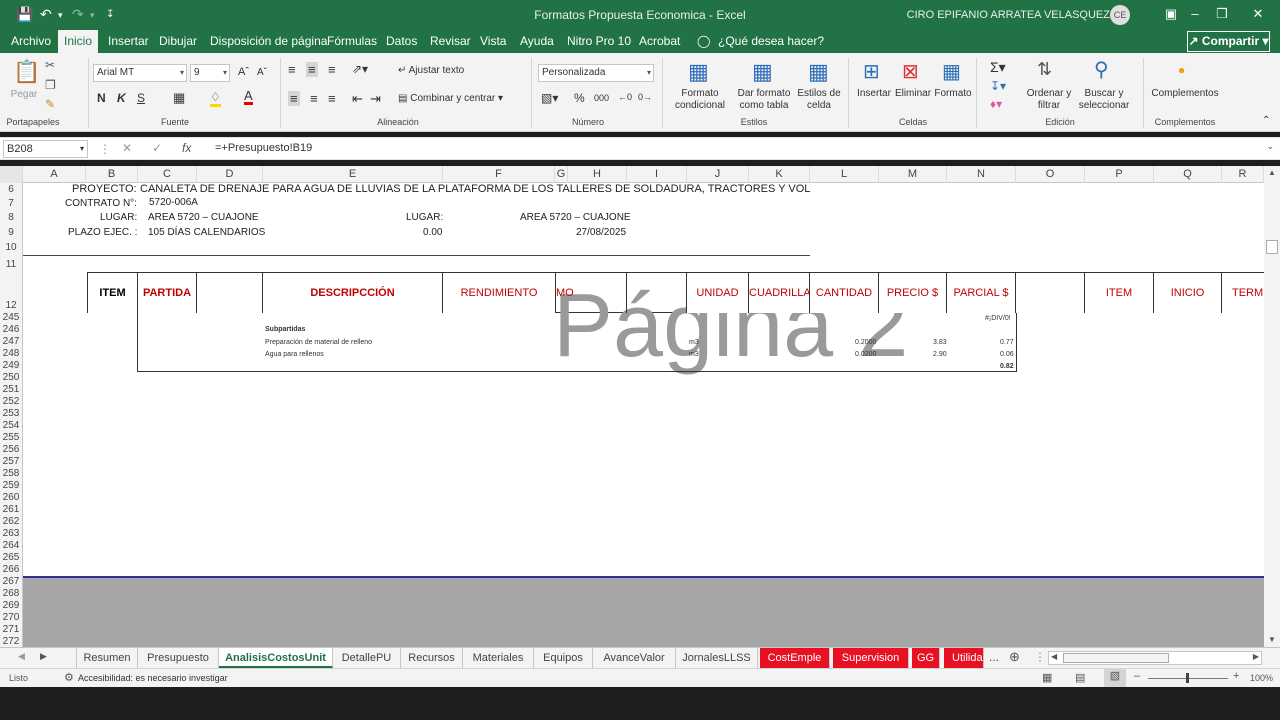  Describe the element at coordinates (11, 353) in the screenshot. I see `row-header: 248` at that location.